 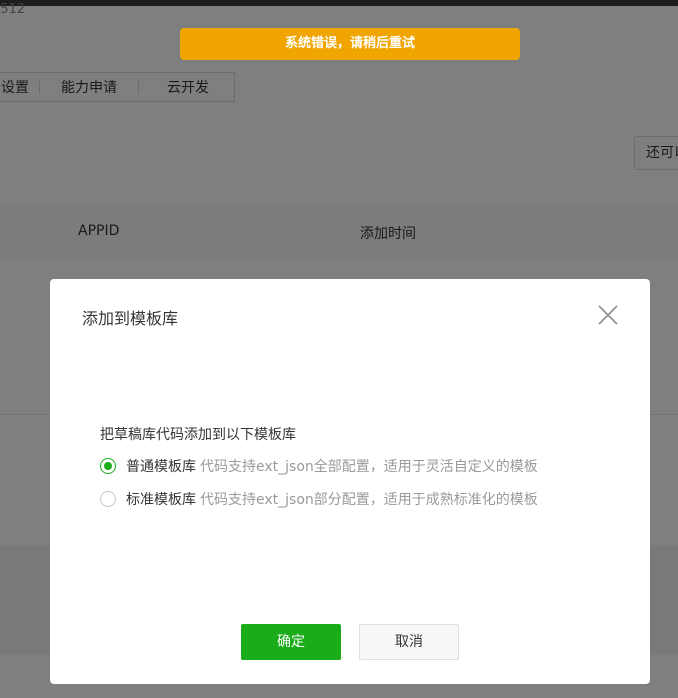 I want to click on option-description: 代码支持ext_json部分配置，适用于成熟标准化的模板, so click(x=369, y=500).